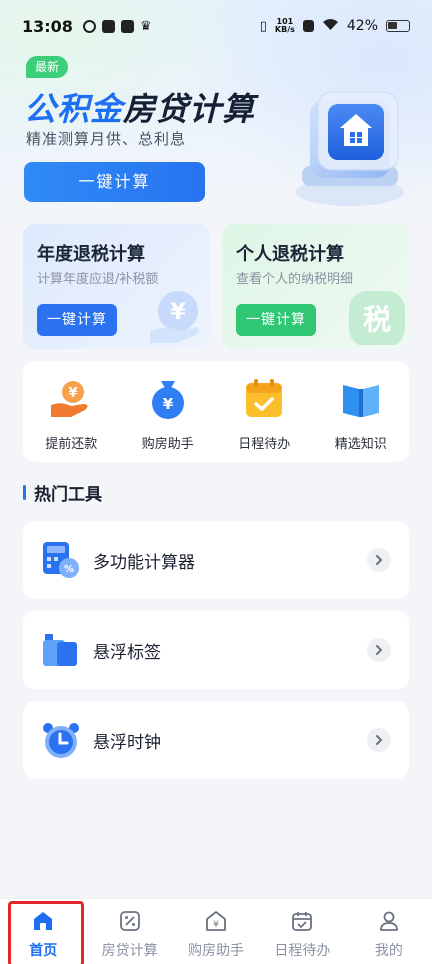  Describe the element at coordinates (308, 26) in the screenshot. I see `no-sim-icon` at that location.